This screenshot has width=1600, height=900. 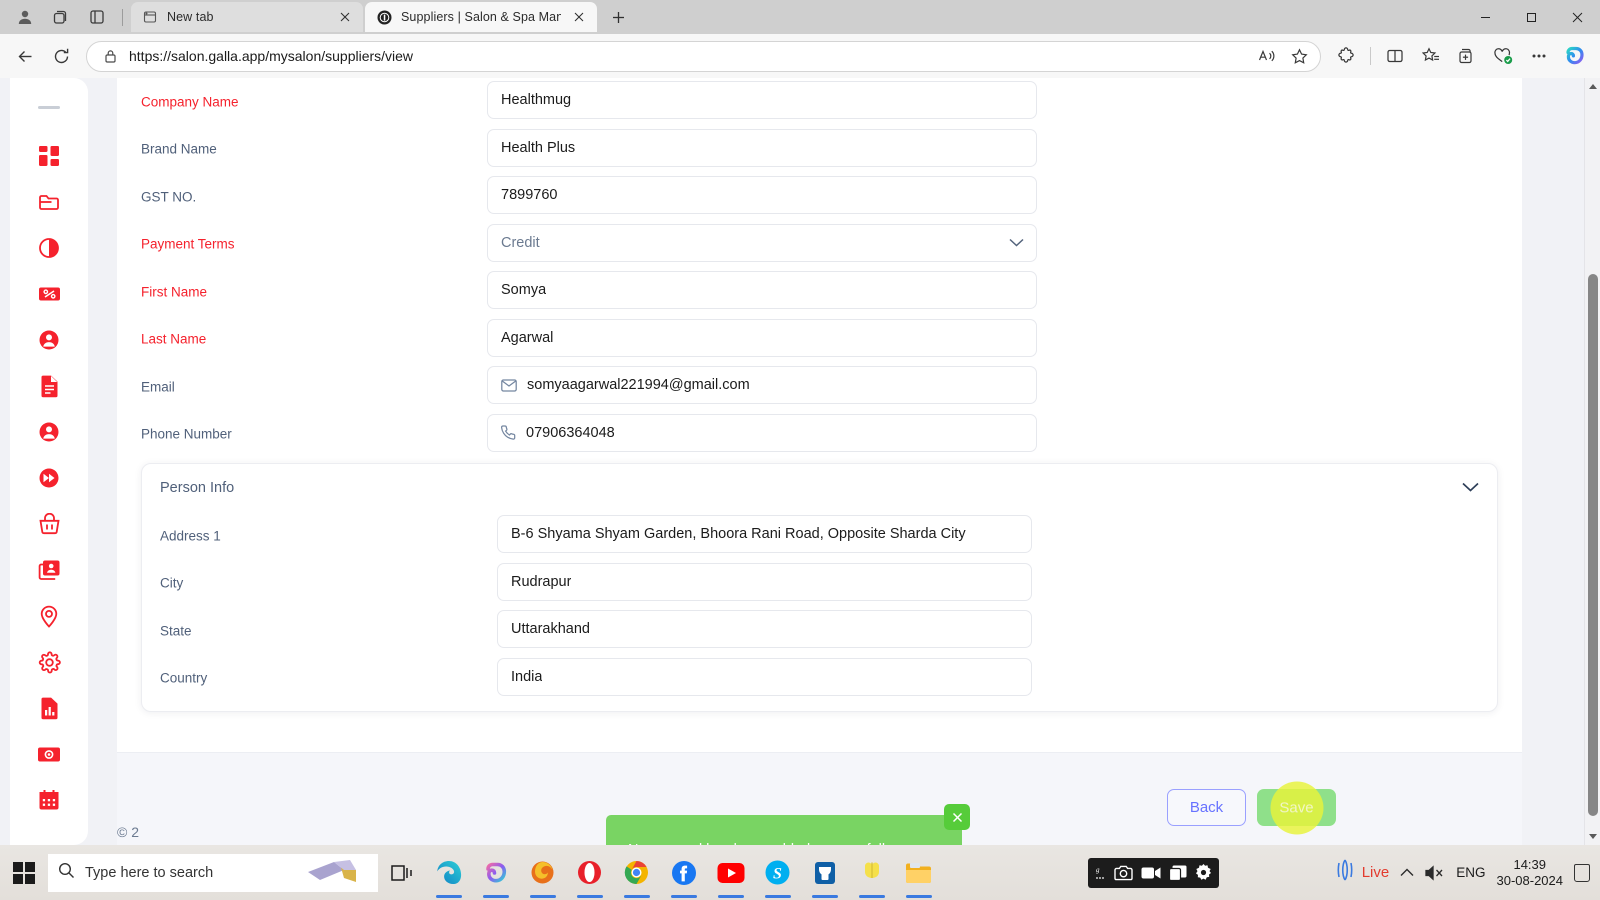 What do you see at coordinates (762, 100) in the screenshot?
I see `company-name-input: Healthmug` at bounding box center [762, 100].